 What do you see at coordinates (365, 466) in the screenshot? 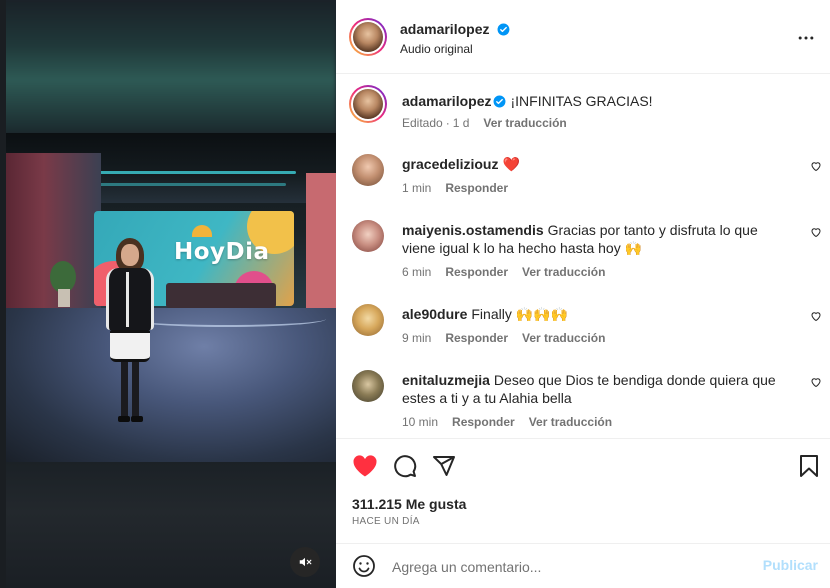
I see `heart-filled-icon` at bounding box center [365, 466].